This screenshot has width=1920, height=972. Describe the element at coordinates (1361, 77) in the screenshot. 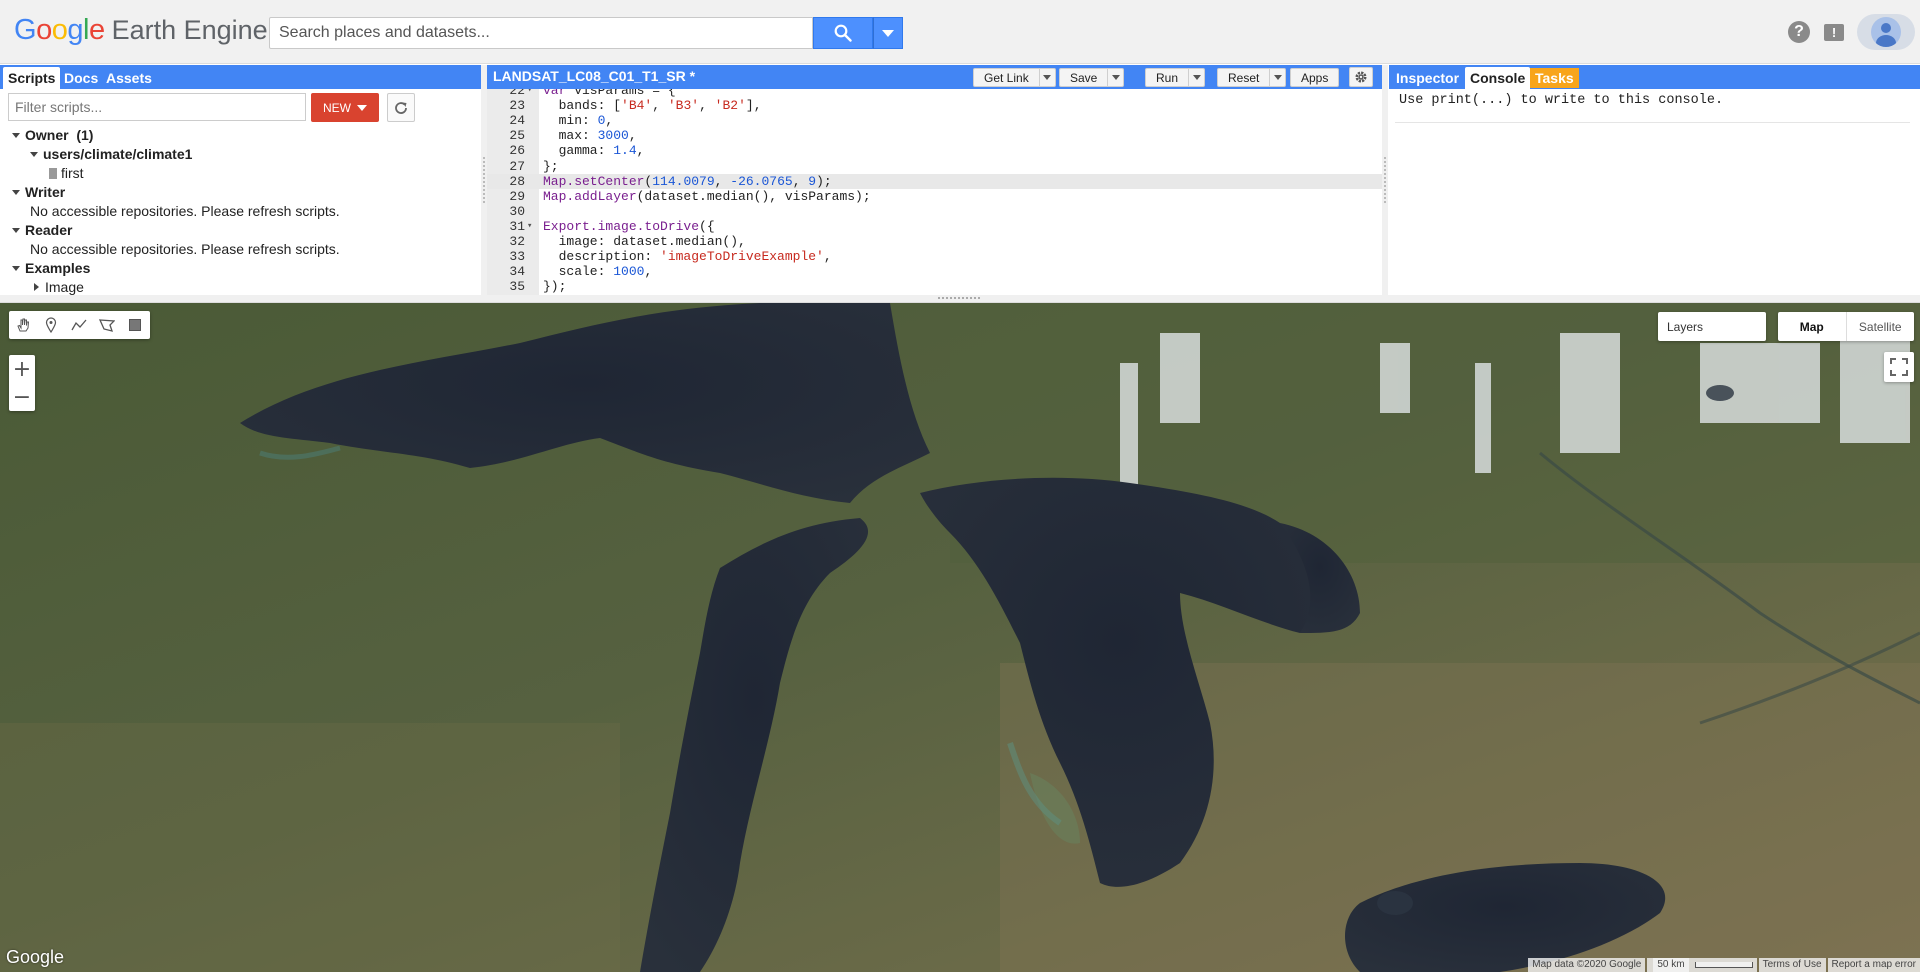

I see `editor-settings-button` at that location.